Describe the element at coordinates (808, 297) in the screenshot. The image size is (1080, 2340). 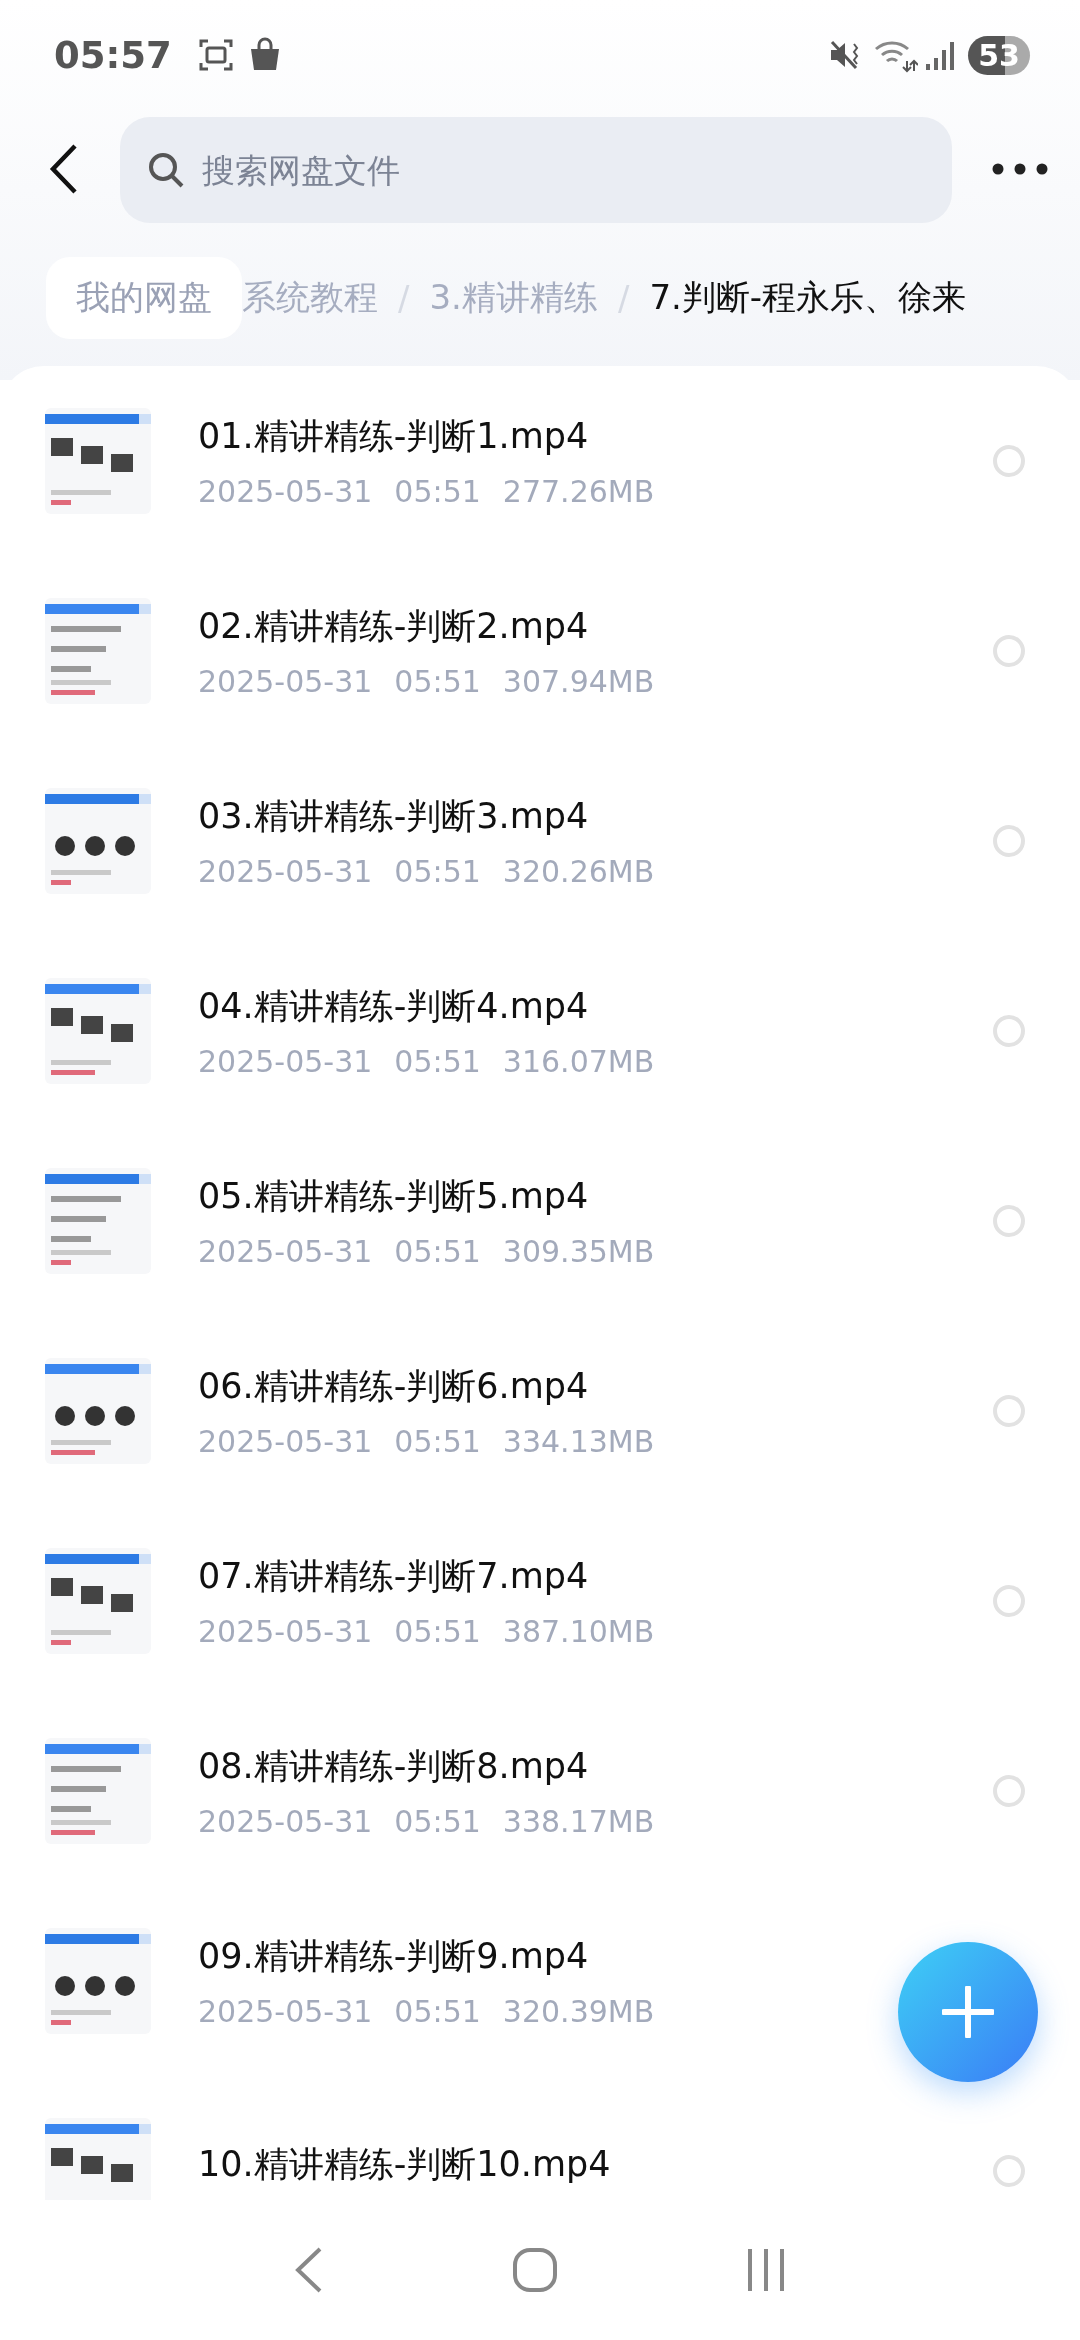
I see `current-folder: 7.判断-程永乐、徐来` at that location.